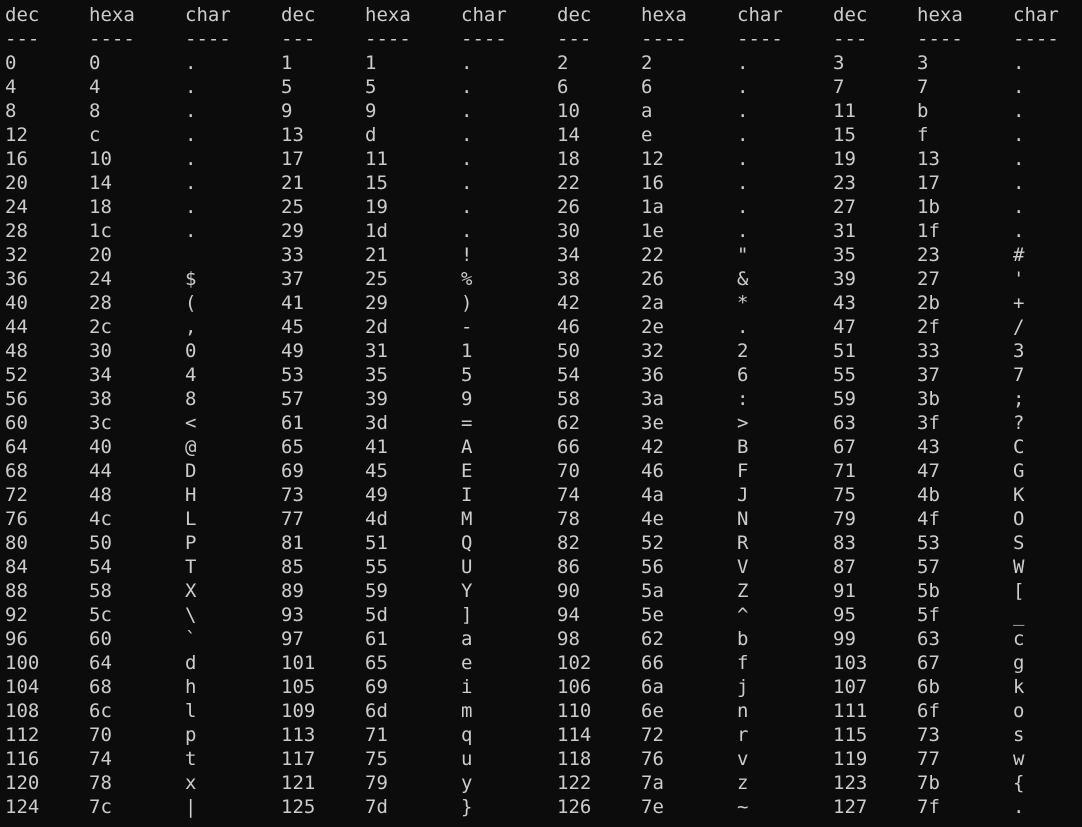 The height and width of the screenshot is (827, 1082). What do you see at coordinates (574, 663) in the screenshot?
I see `cell-dec: 102` at bounding box center [574, 663].